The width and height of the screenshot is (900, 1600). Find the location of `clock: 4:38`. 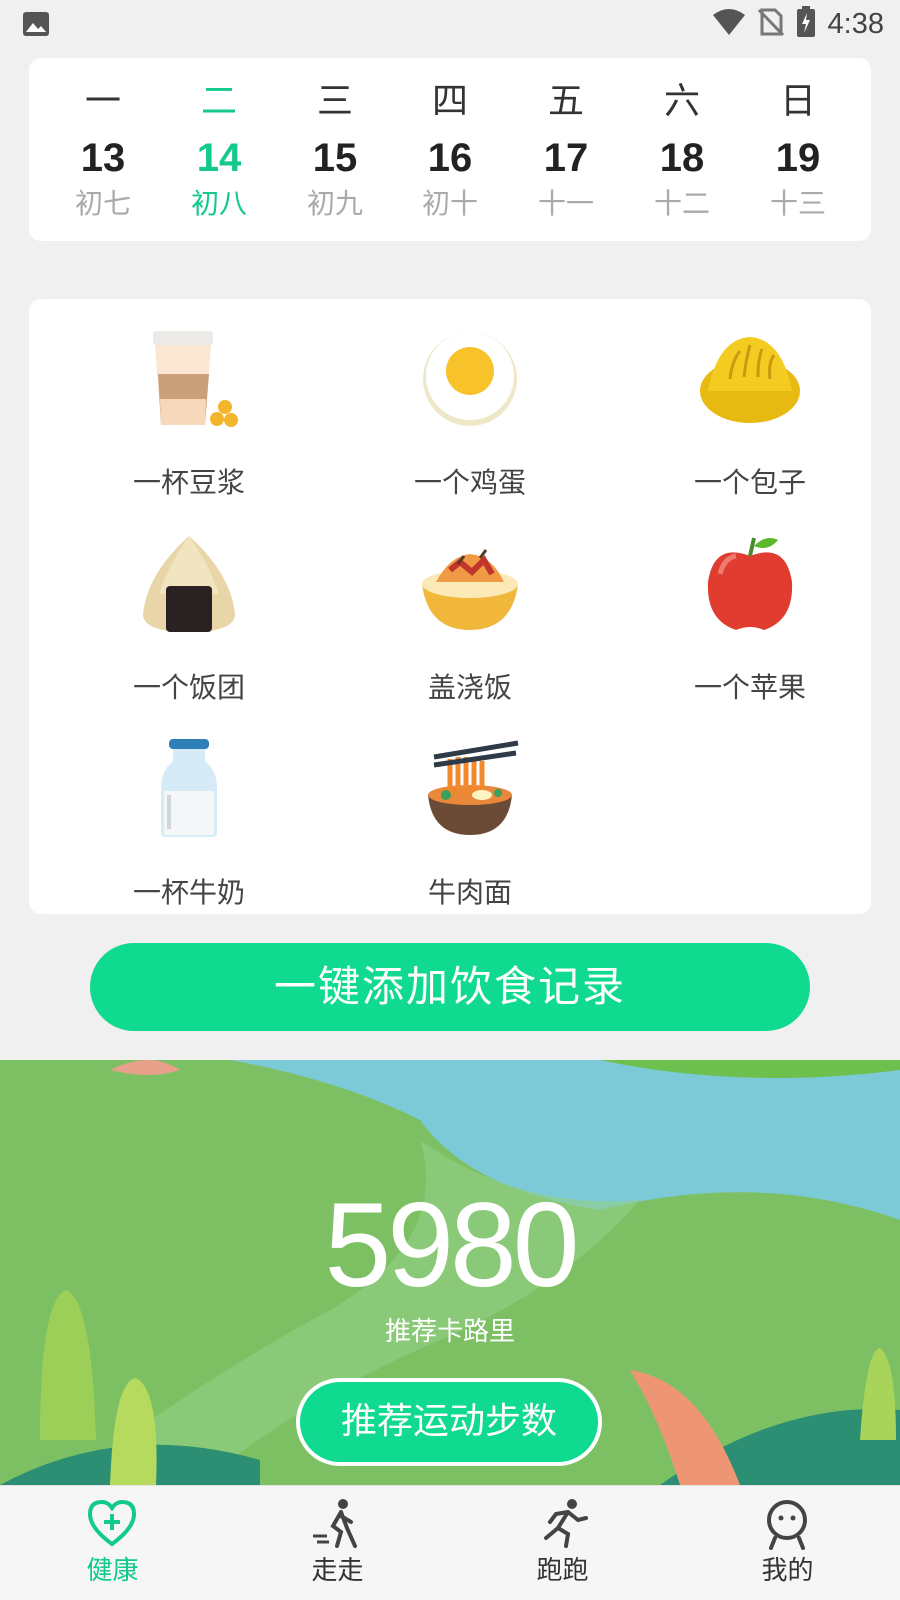

clock: 4:38 is located at coordinates (855, 23).